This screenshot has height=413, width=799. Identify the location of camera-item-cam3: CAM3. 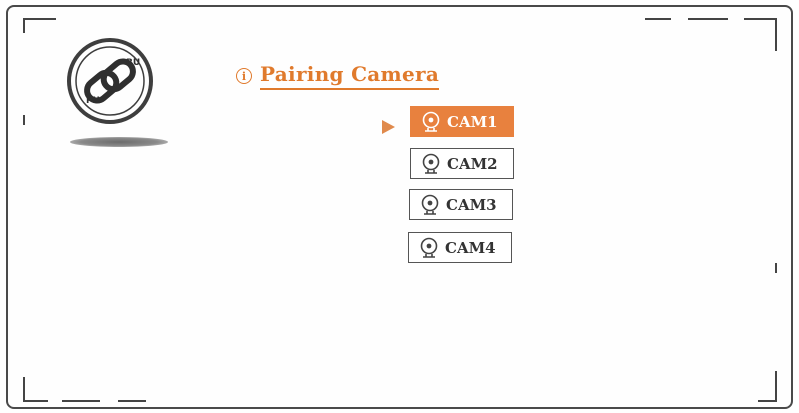
(461, 204).